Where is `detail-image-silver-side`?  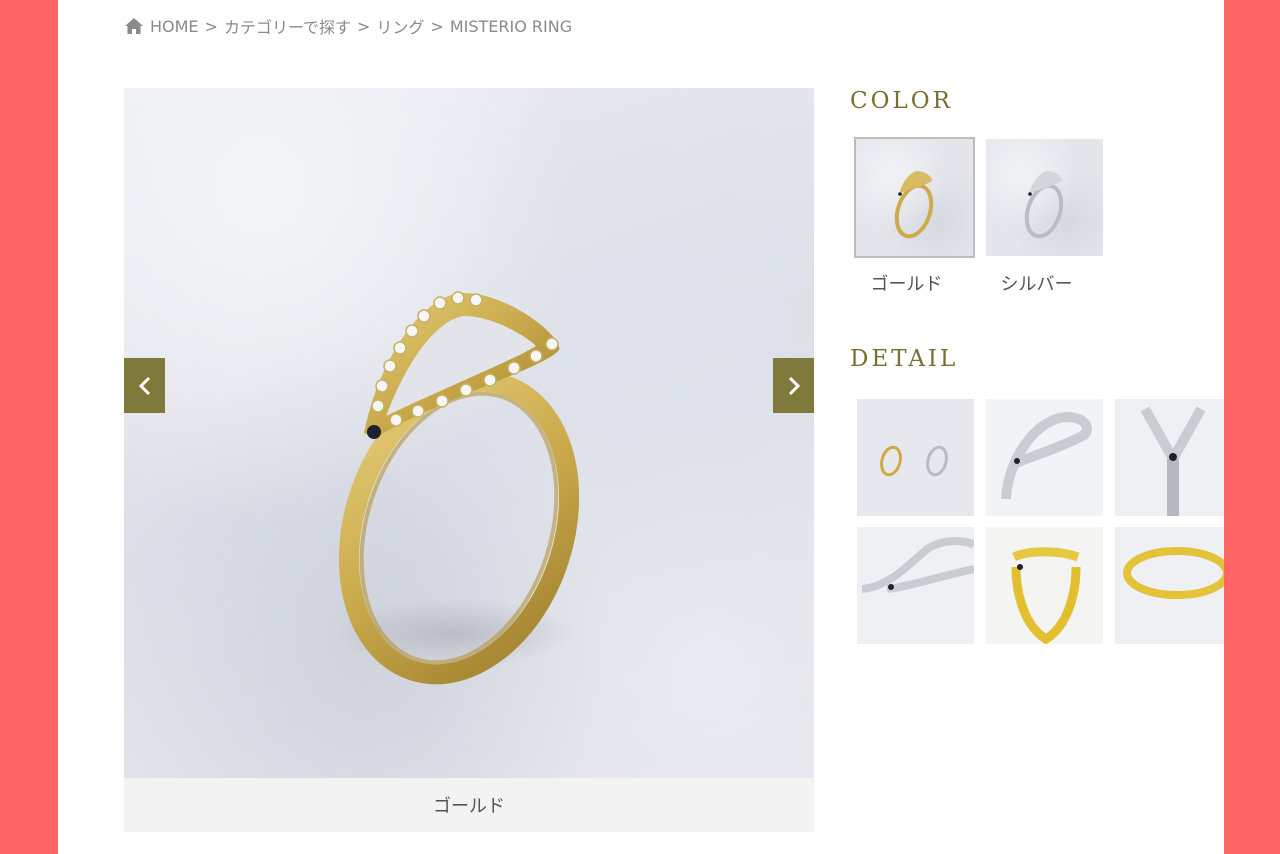 detail-image-silver-side is located at coordinates (915, 585).